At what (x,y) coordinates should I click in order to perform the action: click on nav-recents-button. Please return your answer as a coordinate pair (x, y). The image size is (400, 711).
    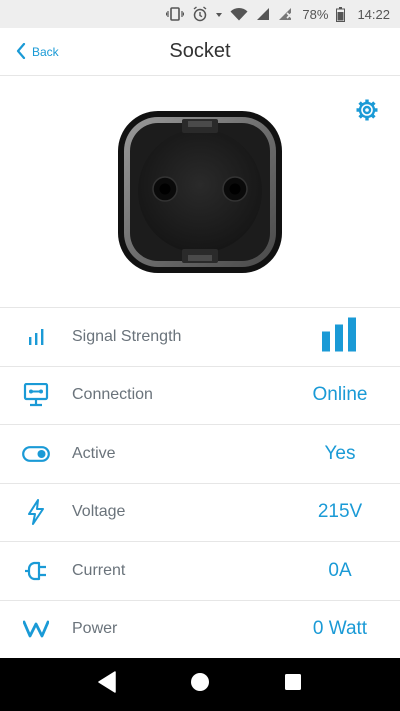
    Looking at the image, I should click on (293, 685).